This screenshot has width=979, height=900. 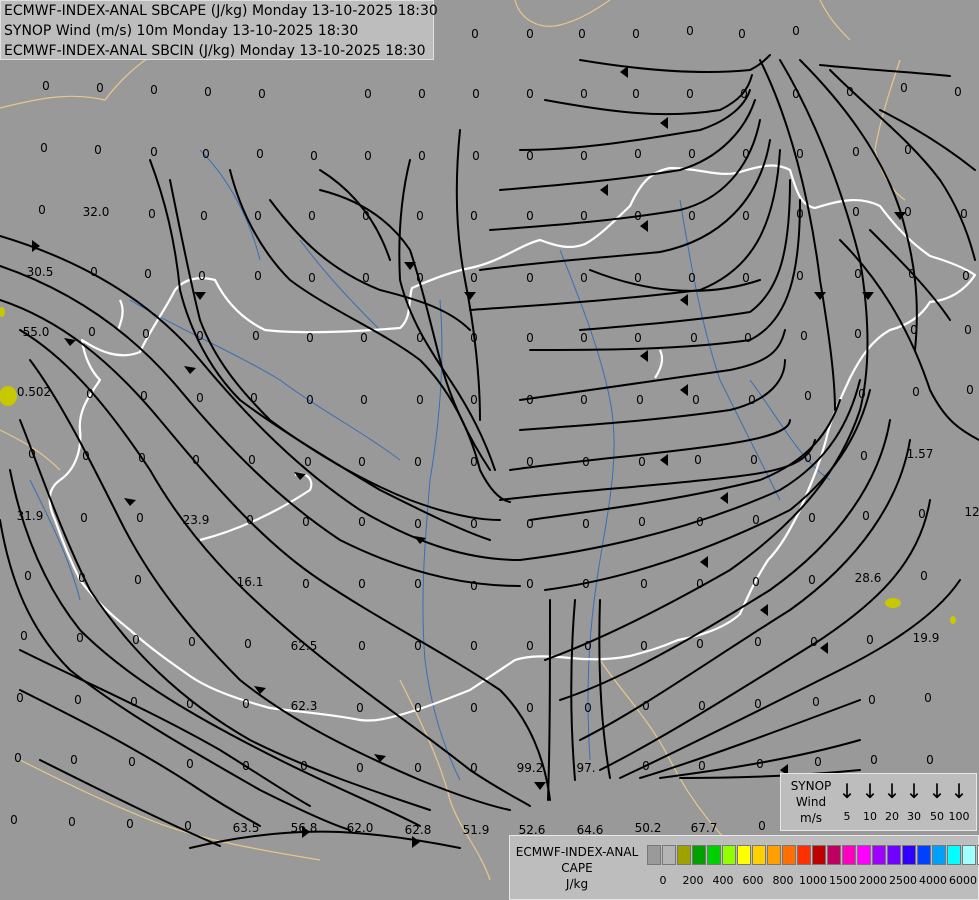 I want to click on cape-tick: 1500, so click(x=843, y=880).